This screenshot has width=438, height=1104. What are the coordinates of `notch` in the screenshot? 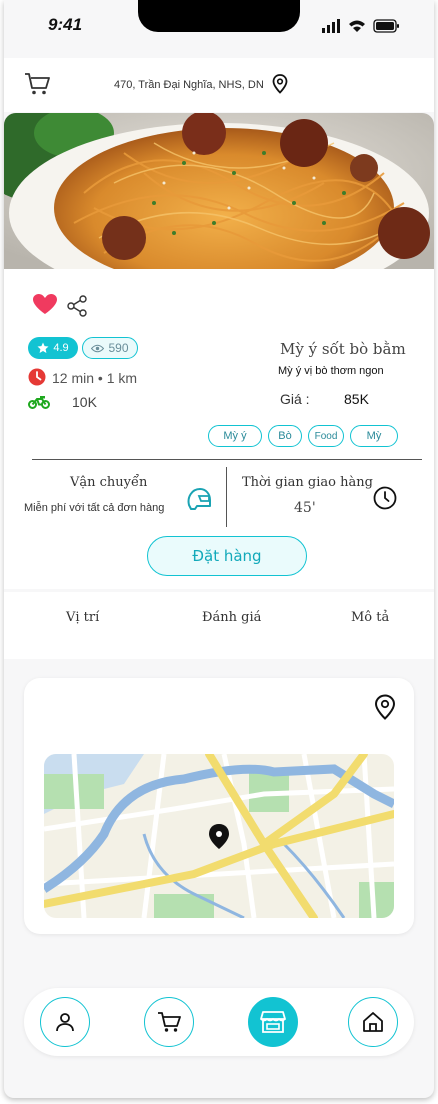 It's located at (219, 16).